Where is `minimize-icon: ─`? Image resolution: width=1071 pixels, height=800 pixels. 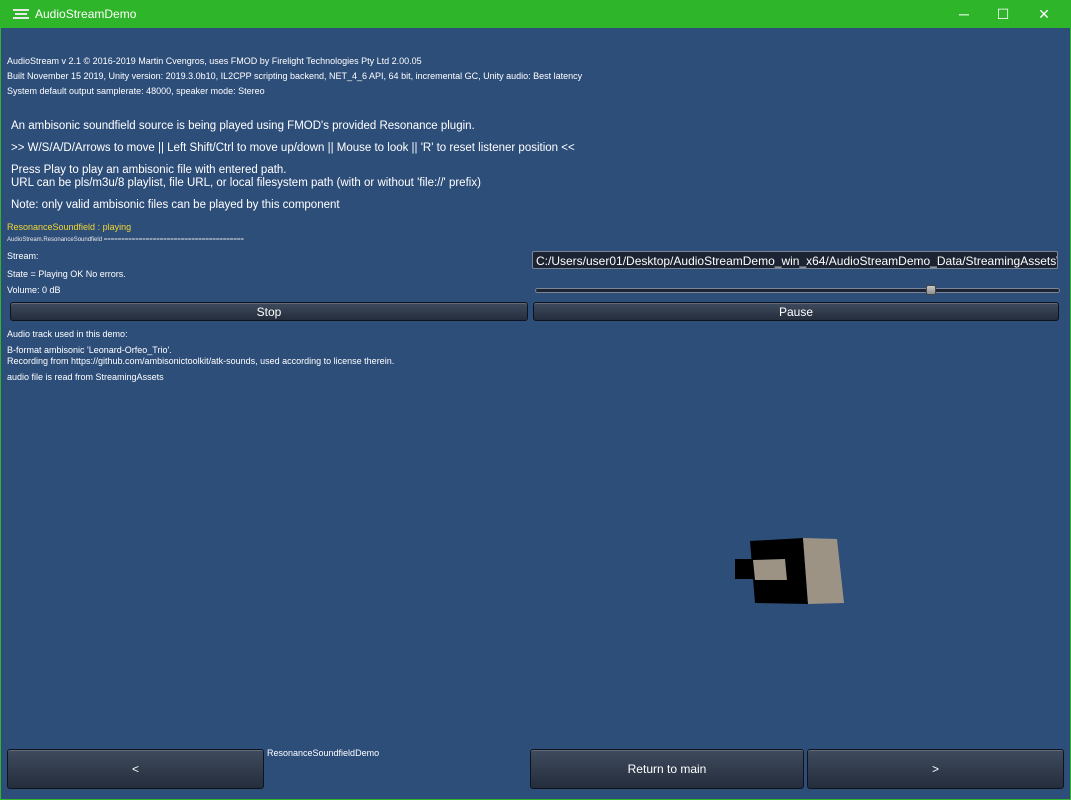
minimize-icon: ─ is located at coordinates (964, 14).